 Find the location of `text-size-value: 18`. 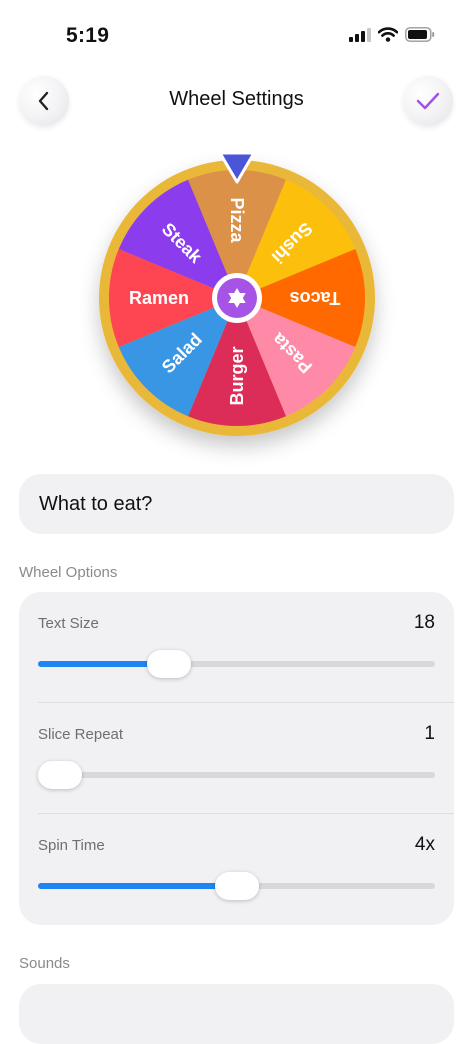

text-size-value: 18 is located at coordinates (424, 622).